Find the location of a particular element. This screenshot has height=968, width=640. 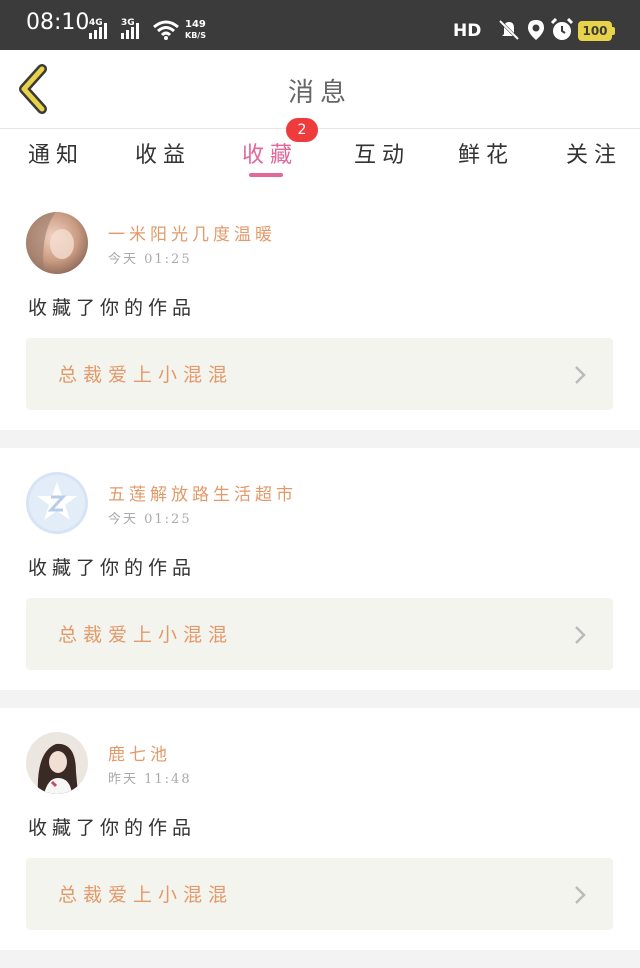

header-bar: 消息 is located at coordinates (320, 89).